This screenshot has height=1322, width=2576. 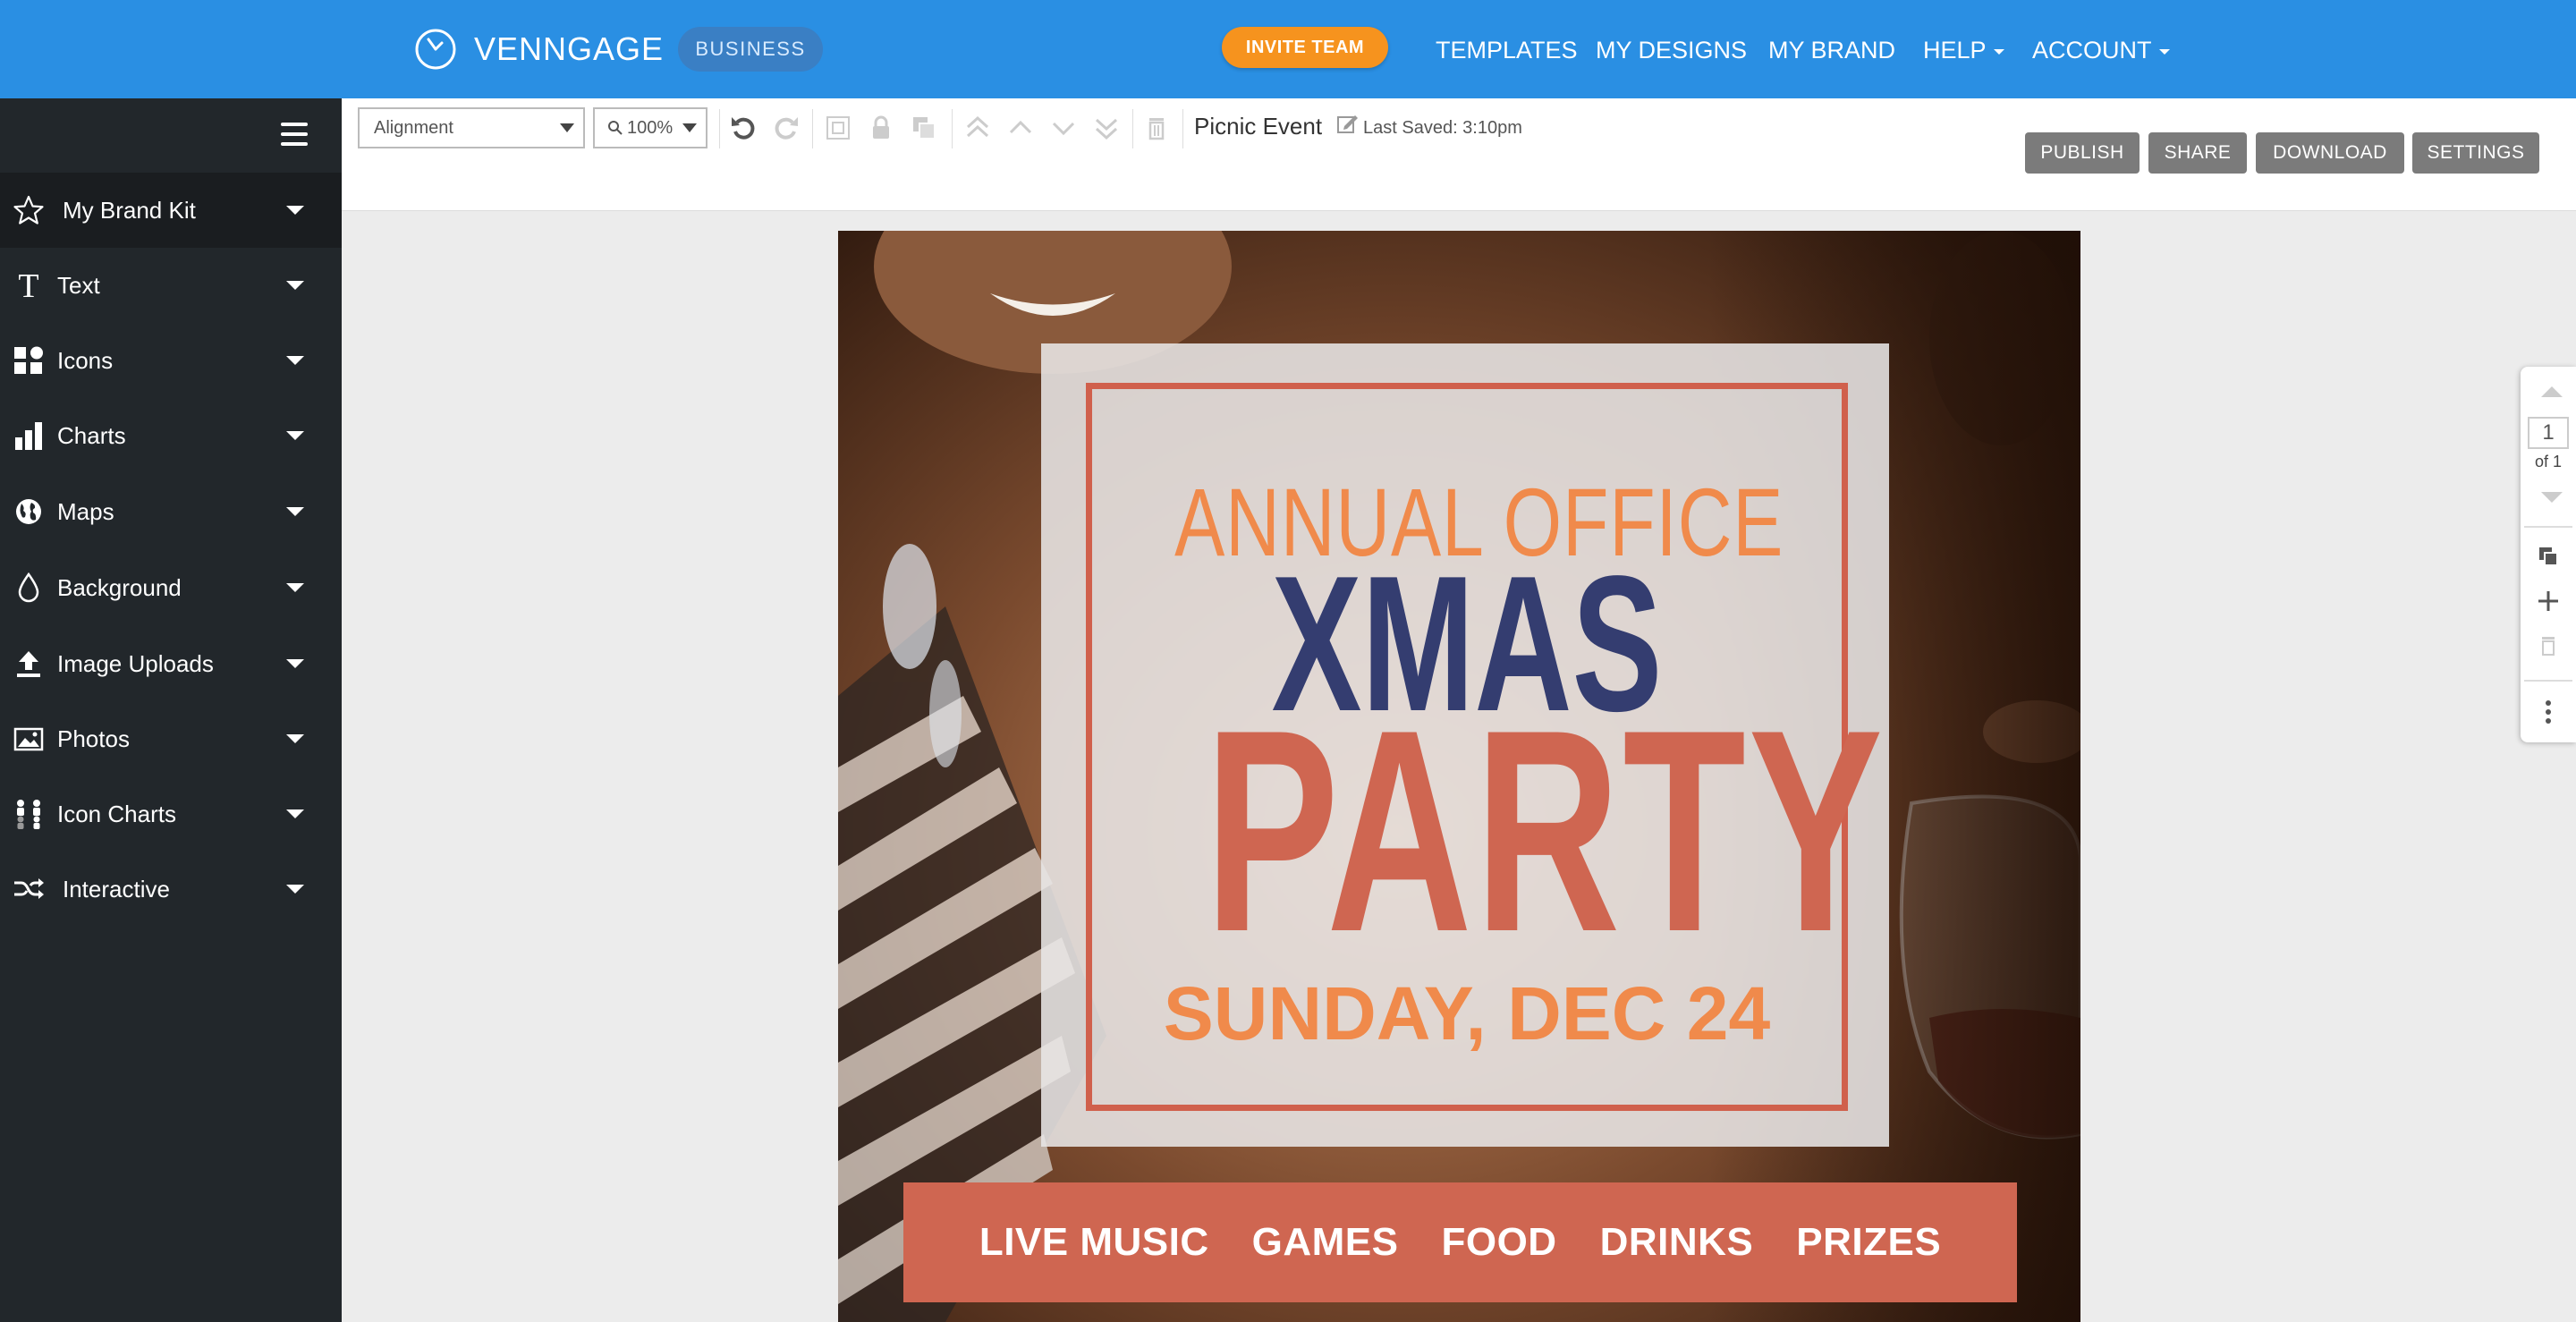 I want to click on send-to-back-icon, so click(x=1106, y=128).